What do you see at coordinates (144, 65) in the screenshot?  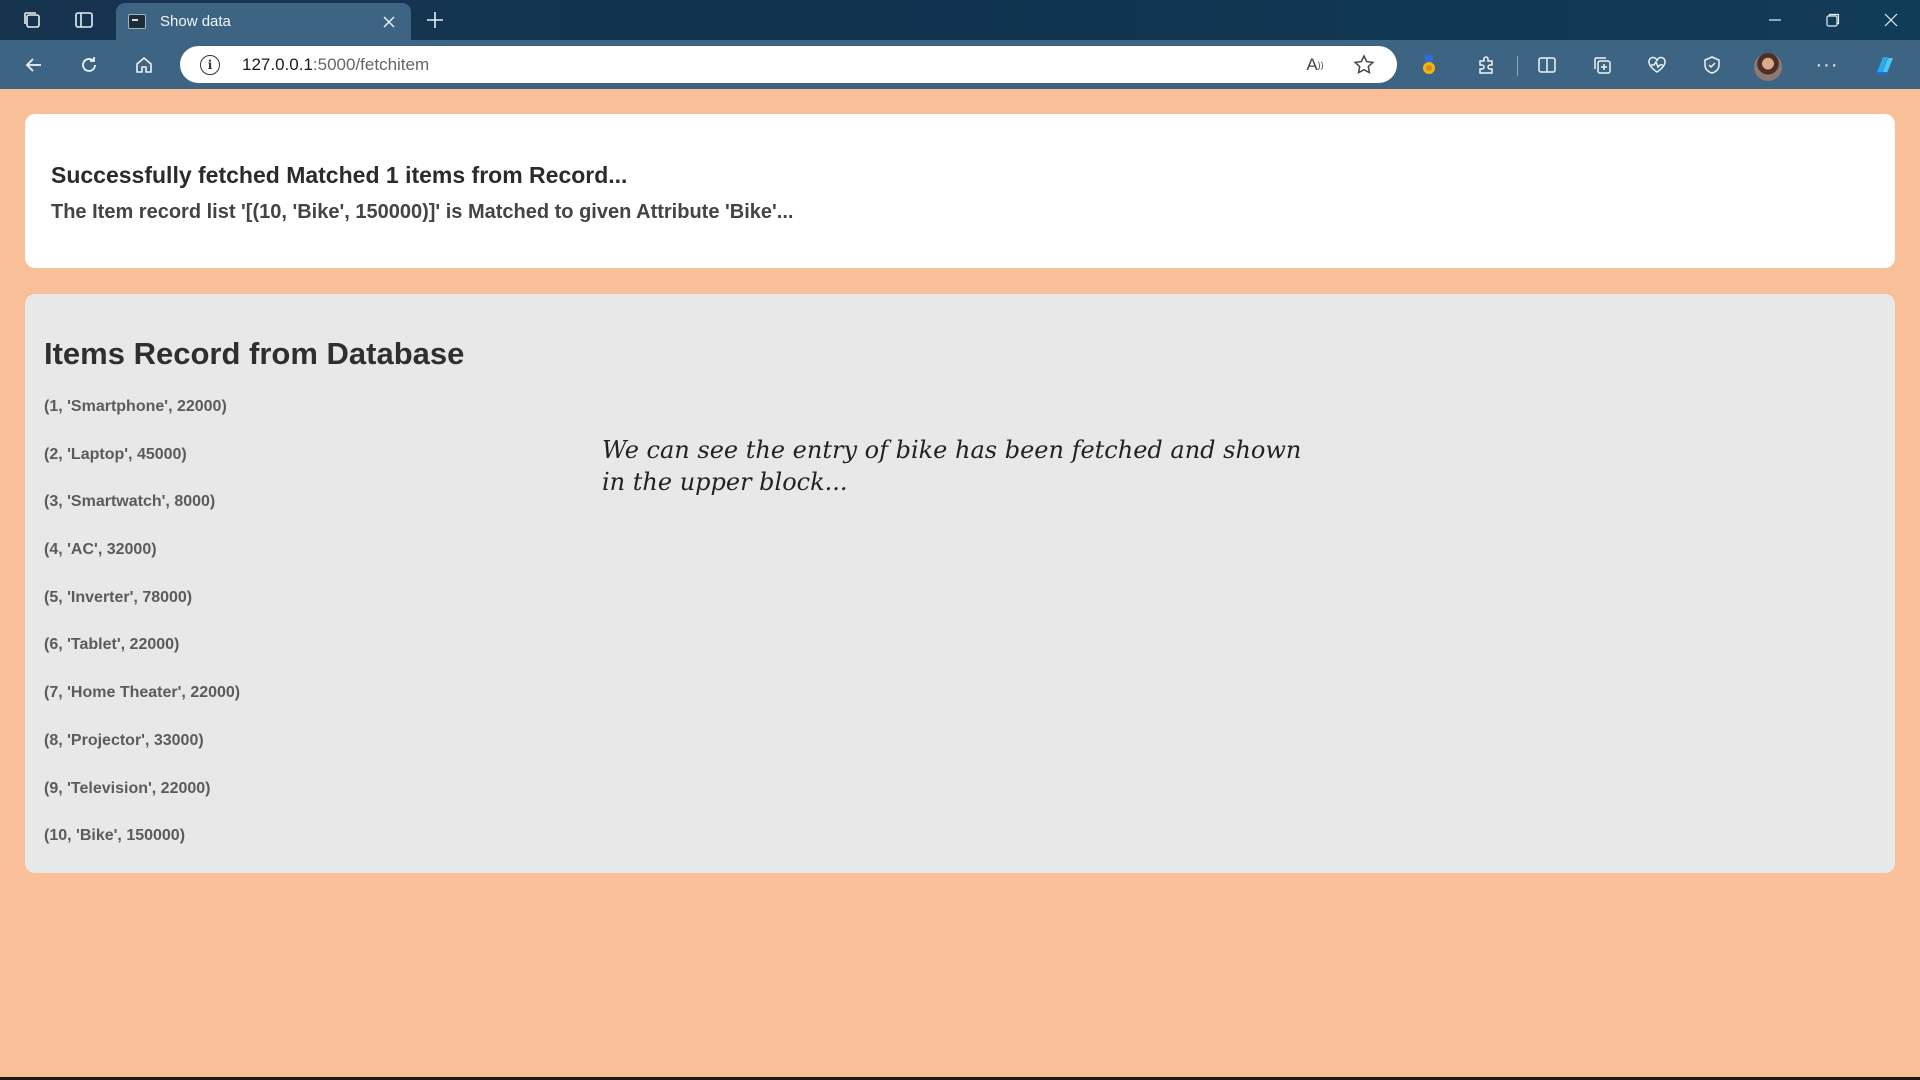 I see `home-icon` at bounding box center [144, 65].